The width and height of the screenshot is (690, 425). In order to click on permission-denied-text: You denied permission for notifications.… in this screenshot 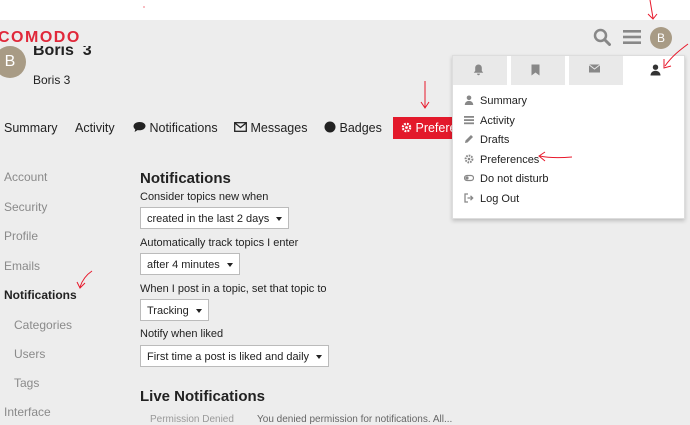, I will do `click(355, 419)`.